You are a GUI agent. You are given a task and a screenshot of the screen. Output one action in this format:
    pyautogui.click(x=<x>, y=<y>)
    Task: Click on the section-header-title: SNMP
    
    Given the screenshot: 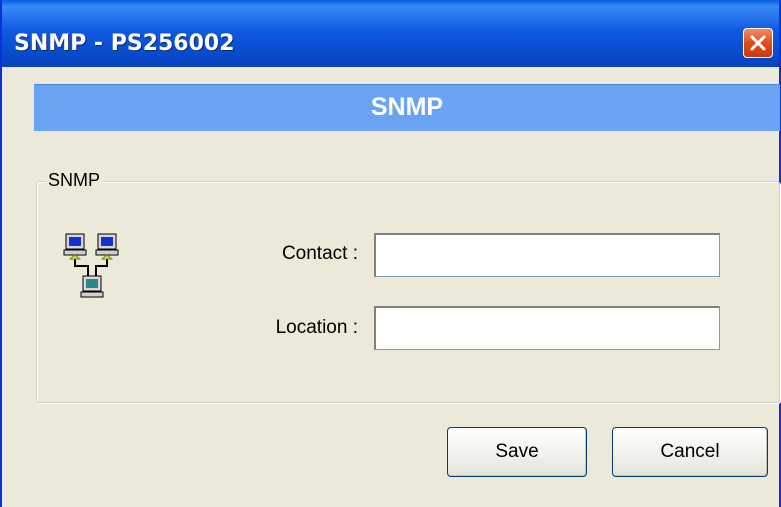 What is the action you would take?
    pyautogui.click(x=407, y=107)
    